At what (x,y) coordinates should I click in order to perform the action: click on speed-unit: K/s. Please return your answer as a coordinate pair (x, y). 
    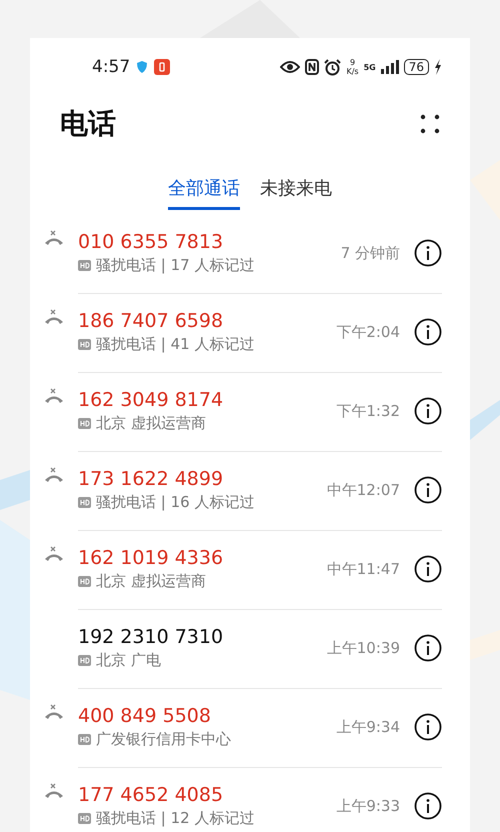
    Looking at the image, I should click on (352, 71).